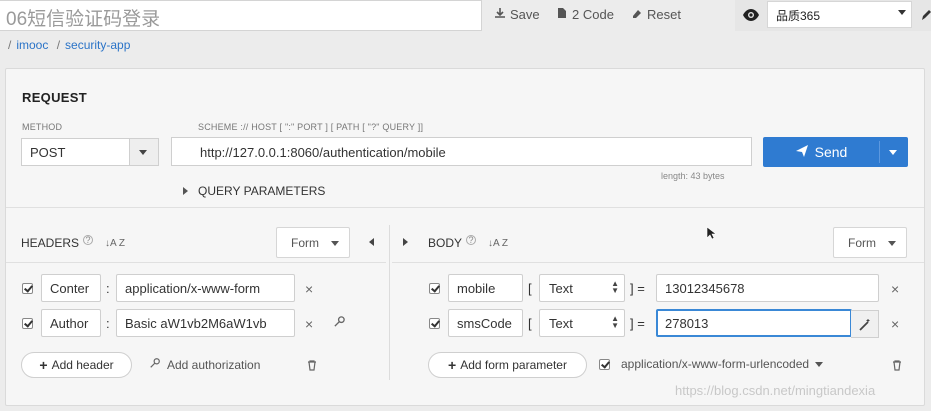  Describe the element at coordinates (711, 233) in the screenshot. I see `mouse-cursor-icon` at that location.